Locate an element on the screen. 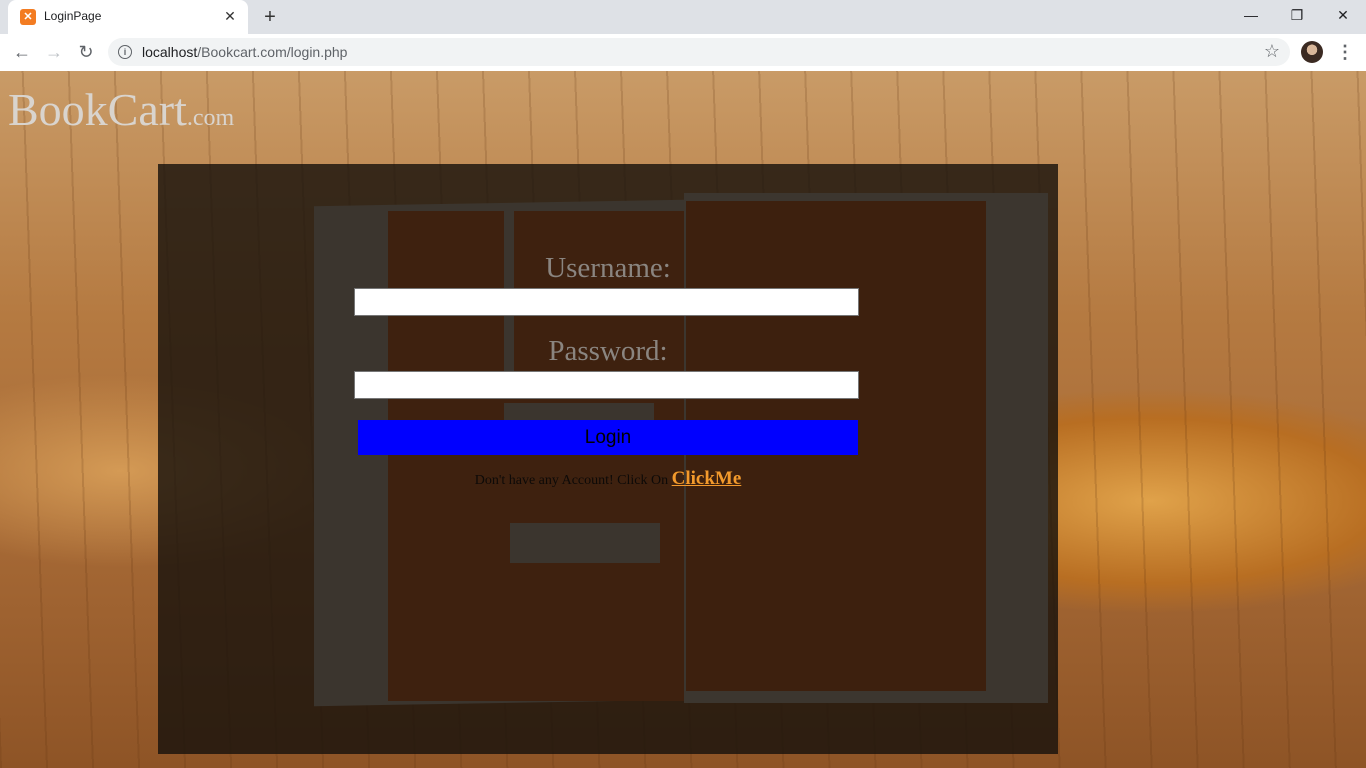  username-input is located at coordinates (606, 302).